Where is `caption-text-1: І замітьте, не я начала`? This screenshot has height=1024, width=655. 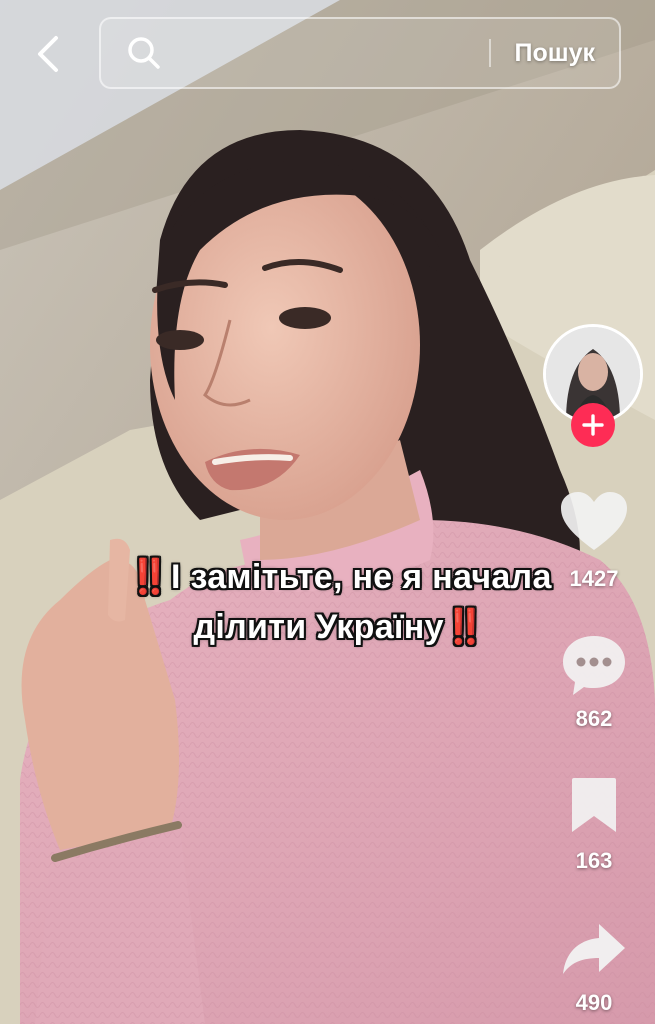
caption-text-1: І замітьте, не я начала is located at coordinates (361, 577).